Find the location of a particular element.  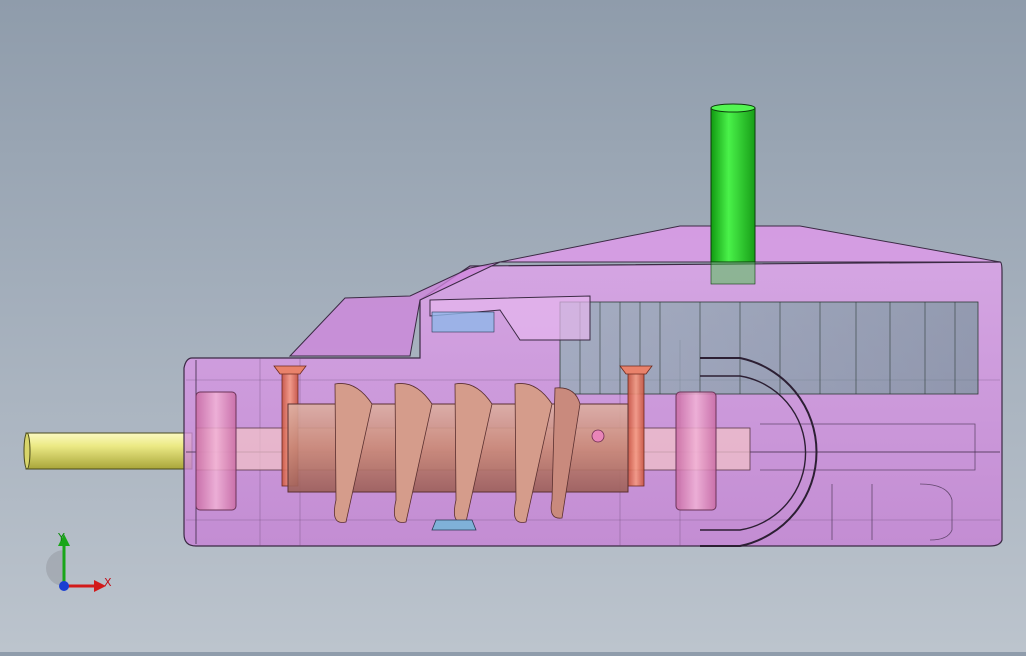

output-shaft is located at coordinates (733, 194).